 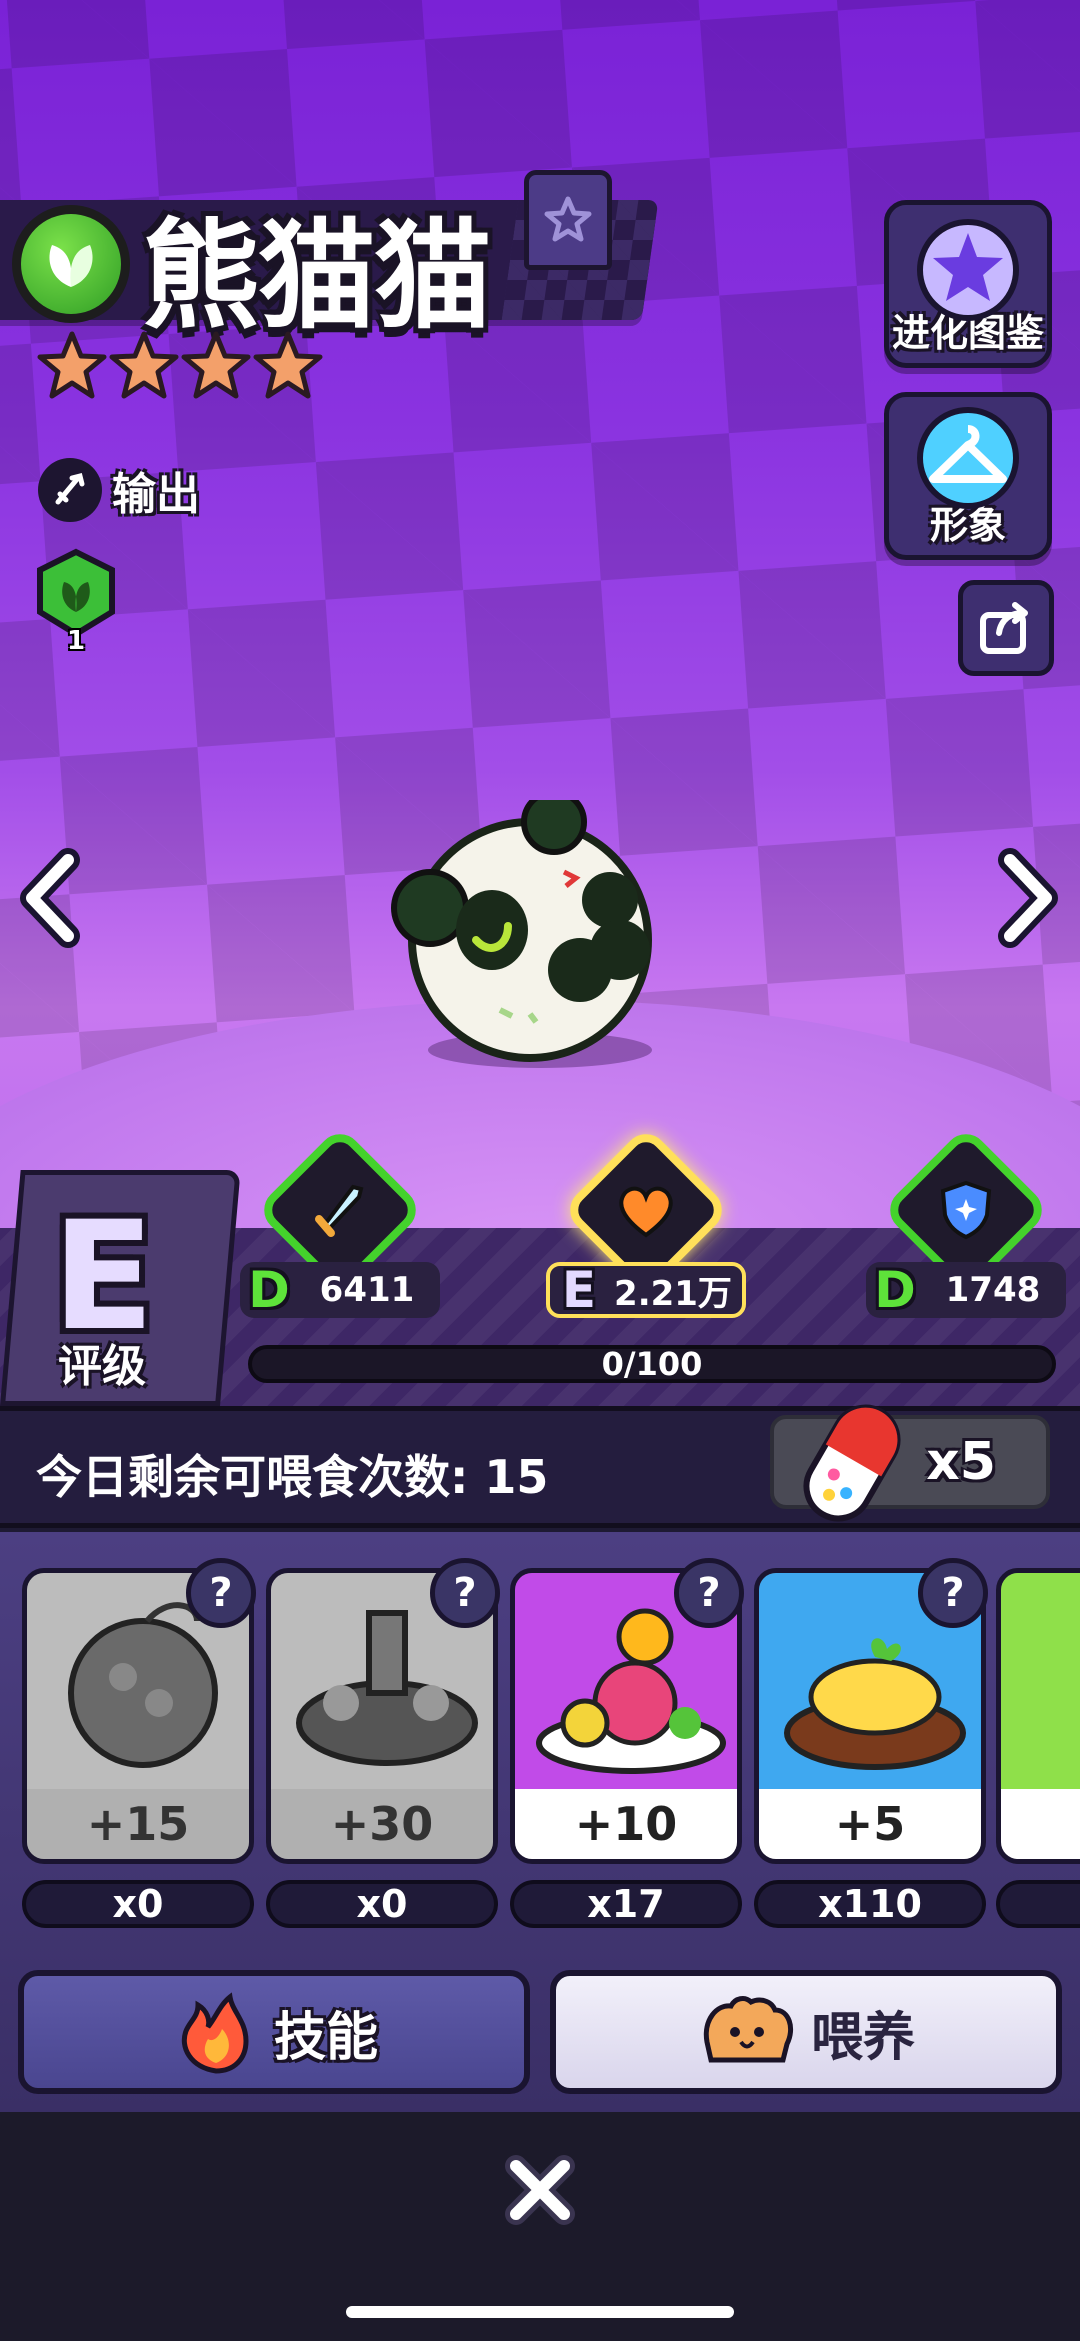 What do you see at coordinates (870, 1824) in the screenshot?
I see `food-bonus: +5` at bounding box center [870, 1824].